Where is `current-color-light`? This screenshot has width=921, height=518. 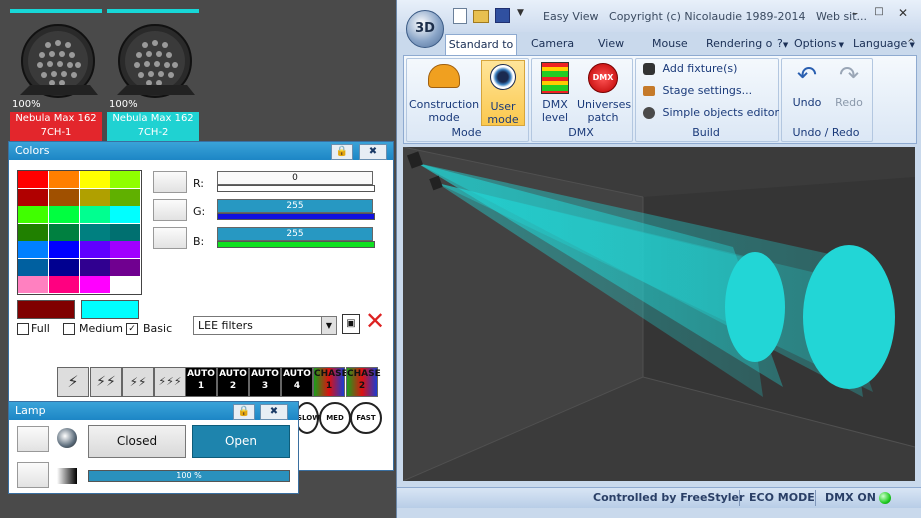 current-color-light is located at coordinates (110, 309).